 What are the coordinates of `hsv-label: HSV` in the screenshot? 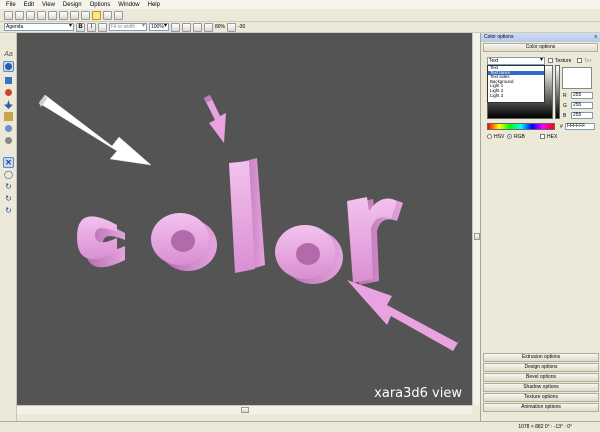 It's located at (499, 137).